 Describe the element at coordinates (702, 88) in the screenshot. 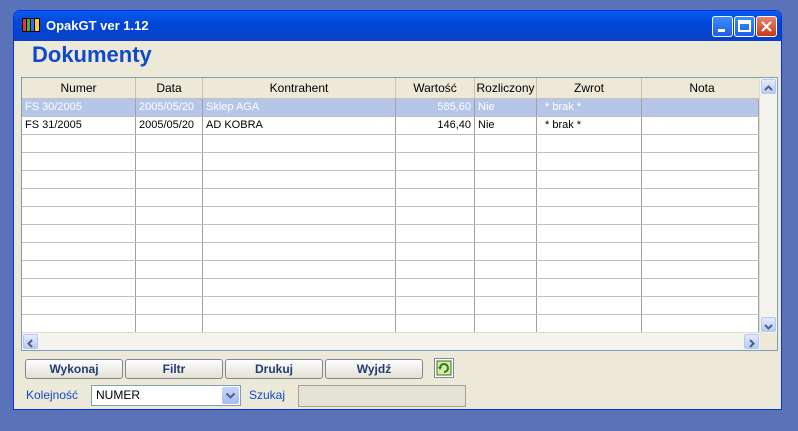

I see `column-header-nota: Nota` at that location.